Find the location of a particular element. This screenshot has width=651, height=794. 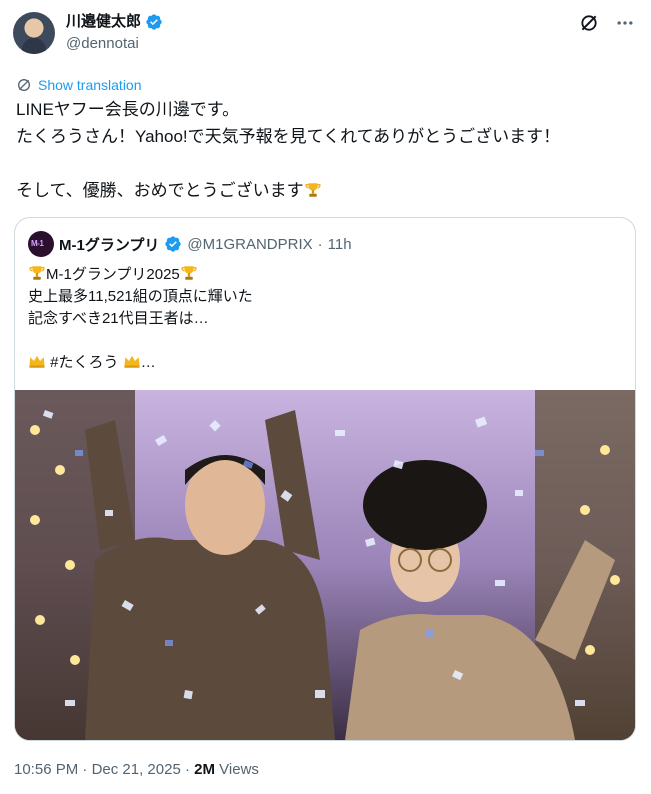

tweet-date: Dec 21, 2025 is located at coordinates (136, 769).